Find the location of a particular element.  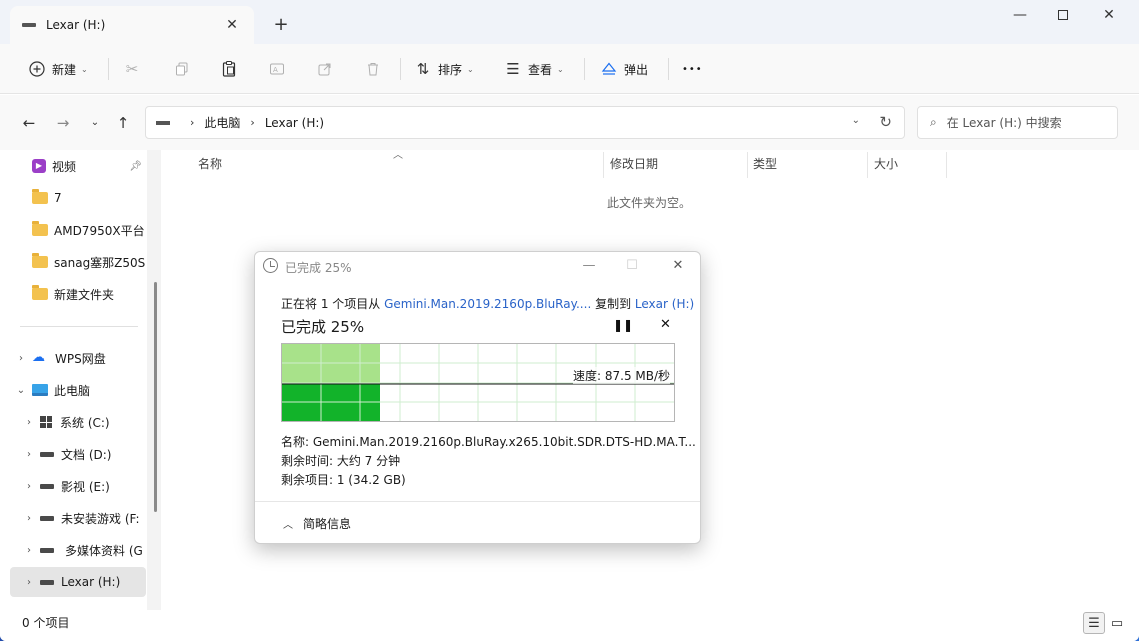

tiles-view-button: ▭ is located at coordinates (1117, 623).